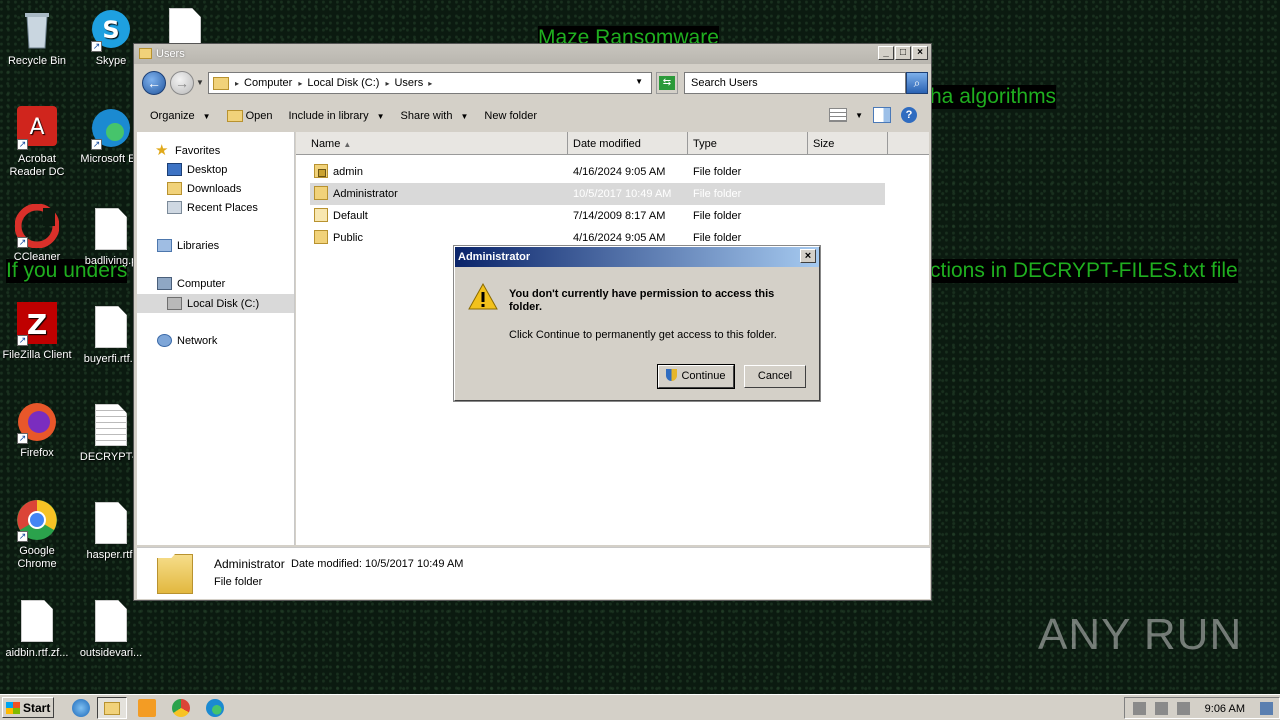 Image resolution: width=1280 pixels, height=720 pixels. What do you see at coordinates (188, 245) in the screenshot?
I see `nav-libraries: Libraries` at bounding box center [188, 245].